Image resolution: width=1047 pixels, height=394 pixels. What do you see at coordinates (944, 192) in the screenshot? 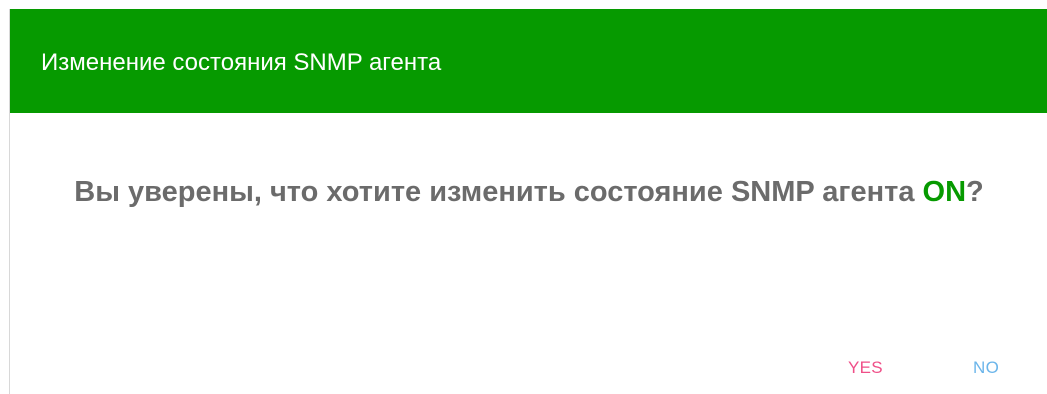
I see `state-value: ON` at bounding box center [944, 192].